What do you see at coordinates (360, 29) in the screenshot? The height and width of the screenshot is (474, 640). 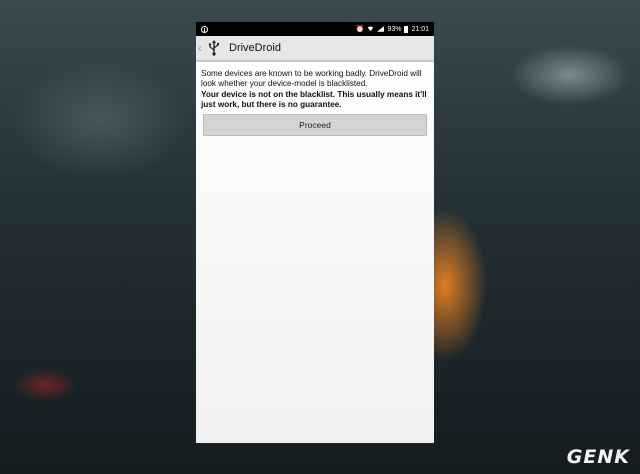 I see `alarm-icon: ⏰` at bounding box center [360, 29].